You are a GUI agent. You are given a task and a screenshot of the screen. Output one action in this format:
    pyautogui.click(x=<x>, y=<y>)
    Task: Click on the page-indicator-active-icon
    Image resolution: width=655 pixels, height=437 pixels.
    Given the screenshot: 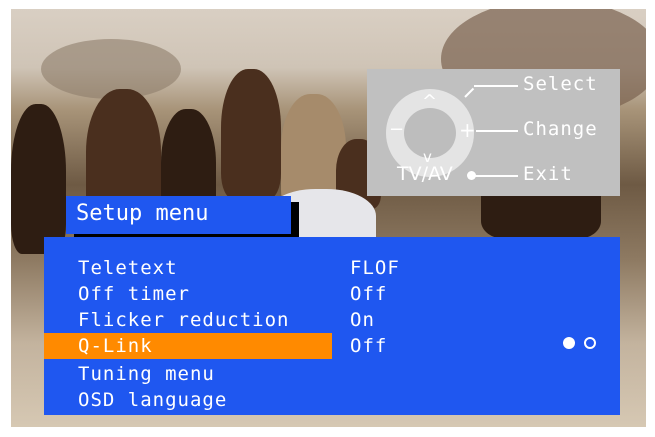 What is the action you would take?
    pyautogui.click(x=569, y=343)
    